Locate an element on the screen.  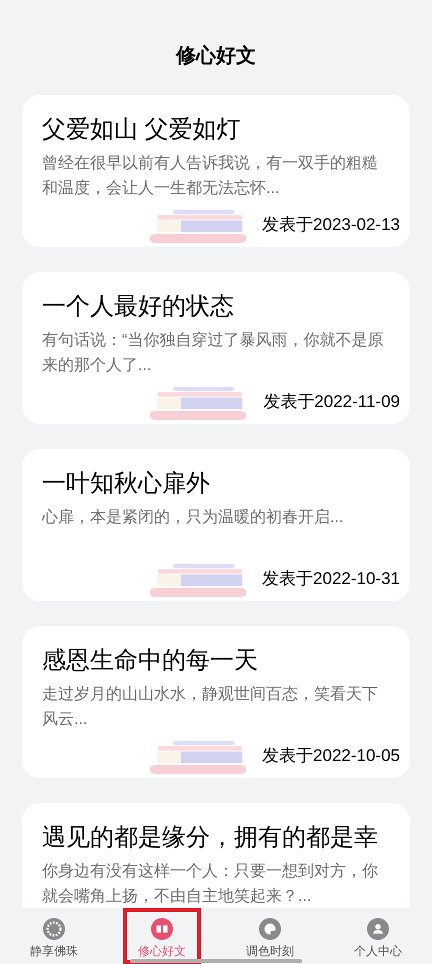
person-icon is located at coordinates (378, 929).